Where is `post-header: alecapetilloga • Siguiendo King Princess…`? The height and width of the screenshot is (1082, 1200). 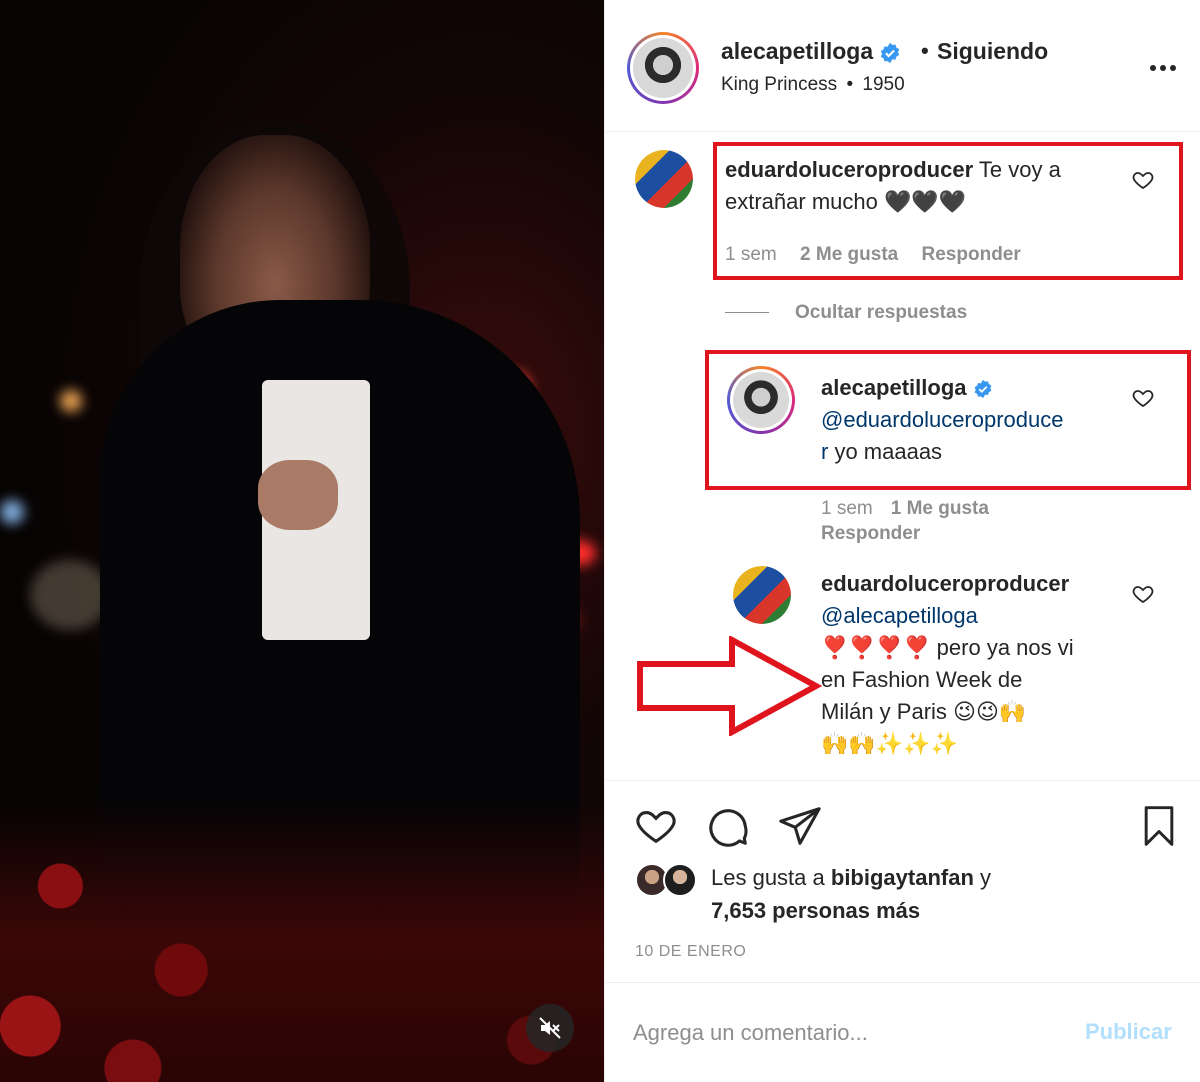
post-header: alecapetilloga • Siguiendo King Princess… is located at coordinates (902, 66).